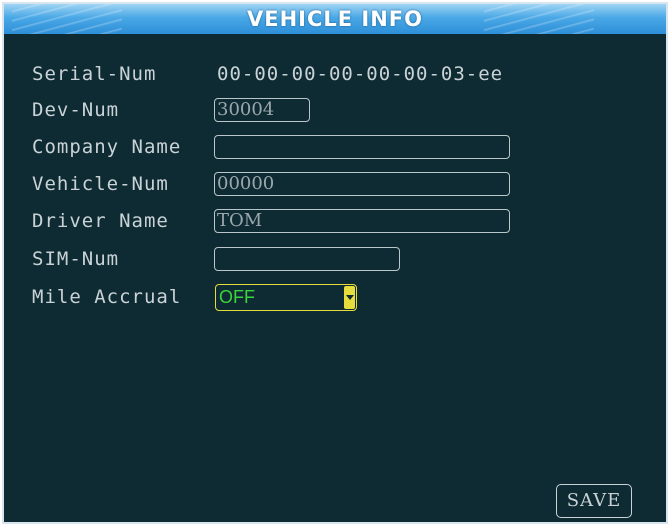 This screenshot has height=528, width=672. I want to click on mile-accrual-value: OFF, so click(237, 297).